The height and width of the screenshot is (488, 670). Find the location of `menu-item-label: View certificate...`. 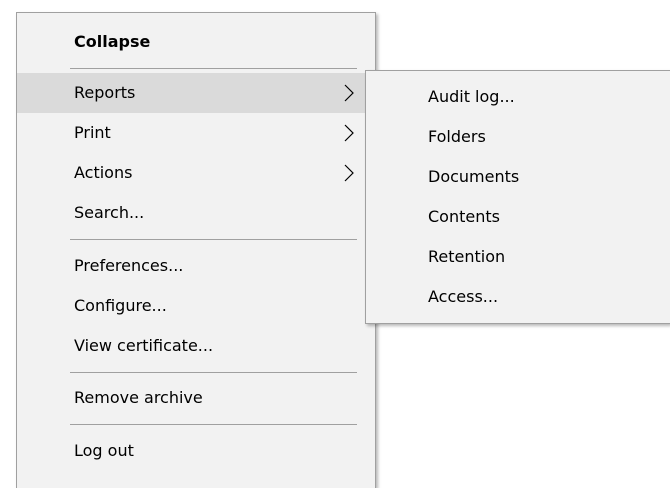

menu-item-label: View certificate... is located at coordinates (144, 345).